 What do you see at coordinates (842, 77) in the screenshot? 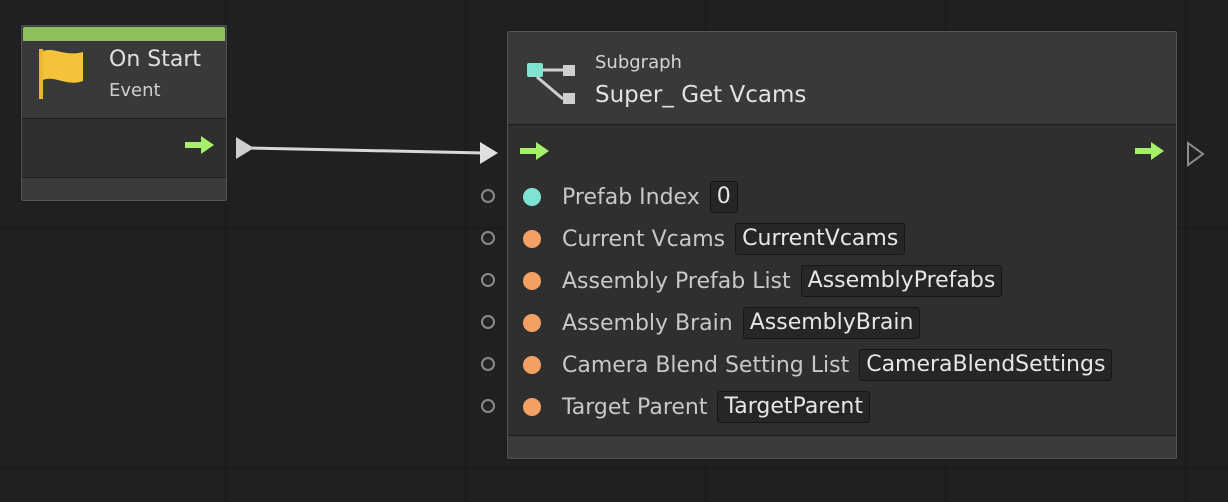
I see `subgraph-header` at bounding box center [842, 77].